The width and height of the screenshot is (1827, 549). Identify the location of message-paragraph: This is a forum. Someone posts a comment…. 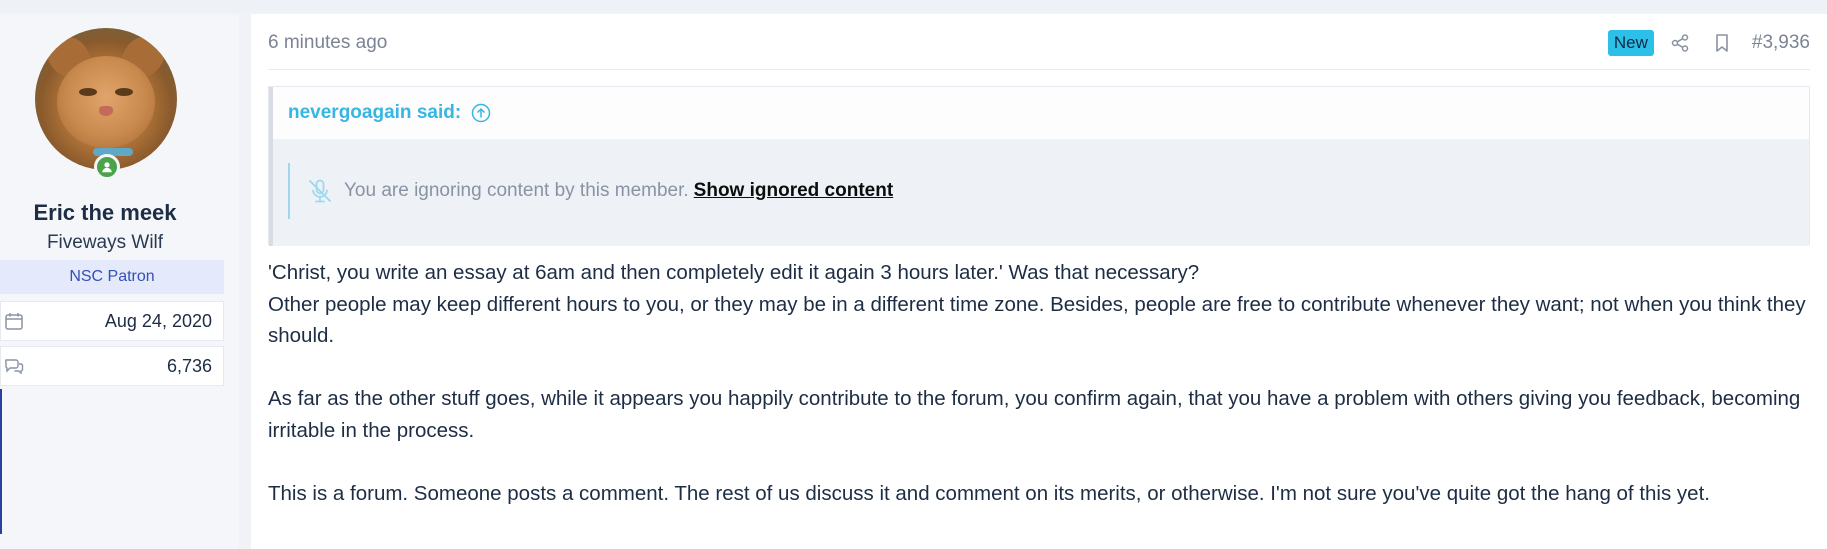
(989, 493).